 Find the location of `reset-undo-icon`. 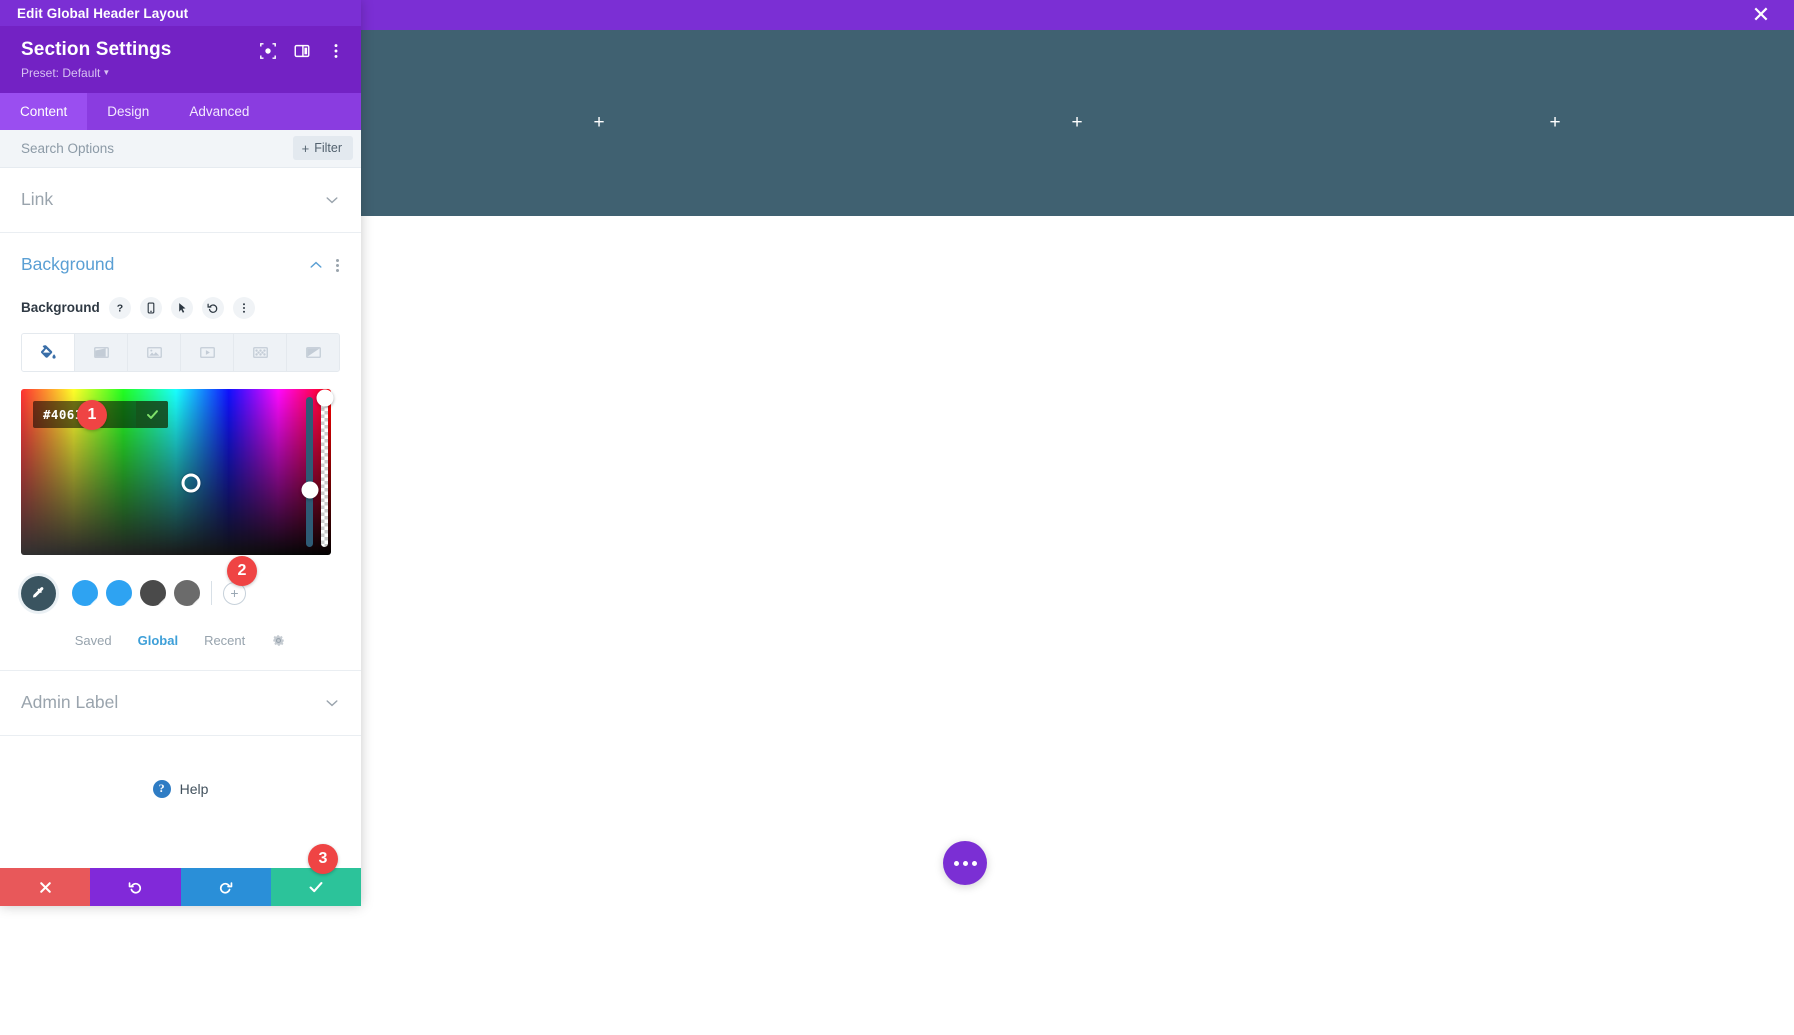

reset-undo-icon is located at coordinates (212, 307).